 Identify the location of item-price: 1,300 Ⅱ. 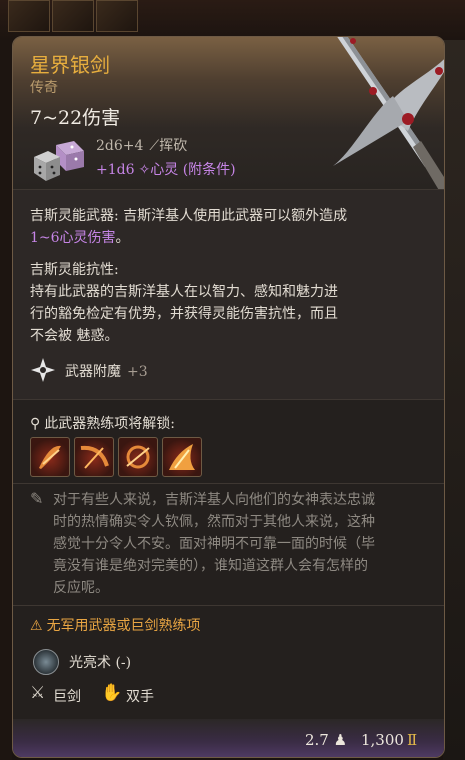
(389, 740).